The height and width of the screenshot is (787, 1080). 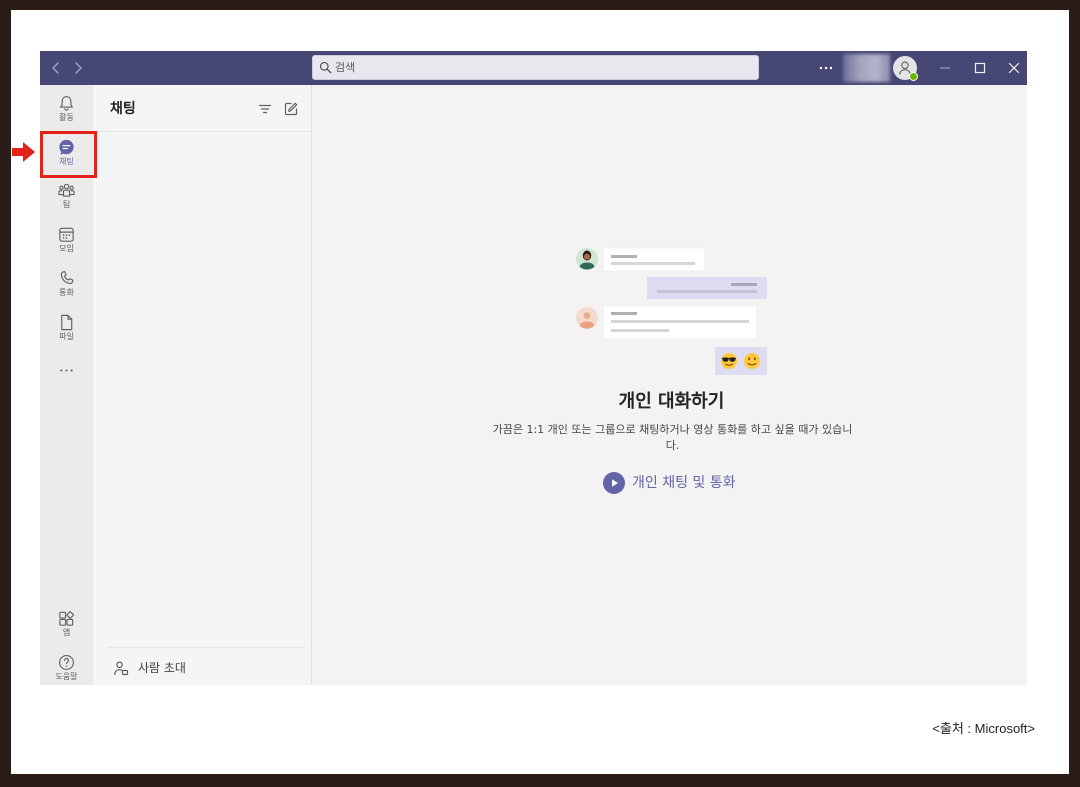 I want to click on phone-icon, so click(x=67, y=277).